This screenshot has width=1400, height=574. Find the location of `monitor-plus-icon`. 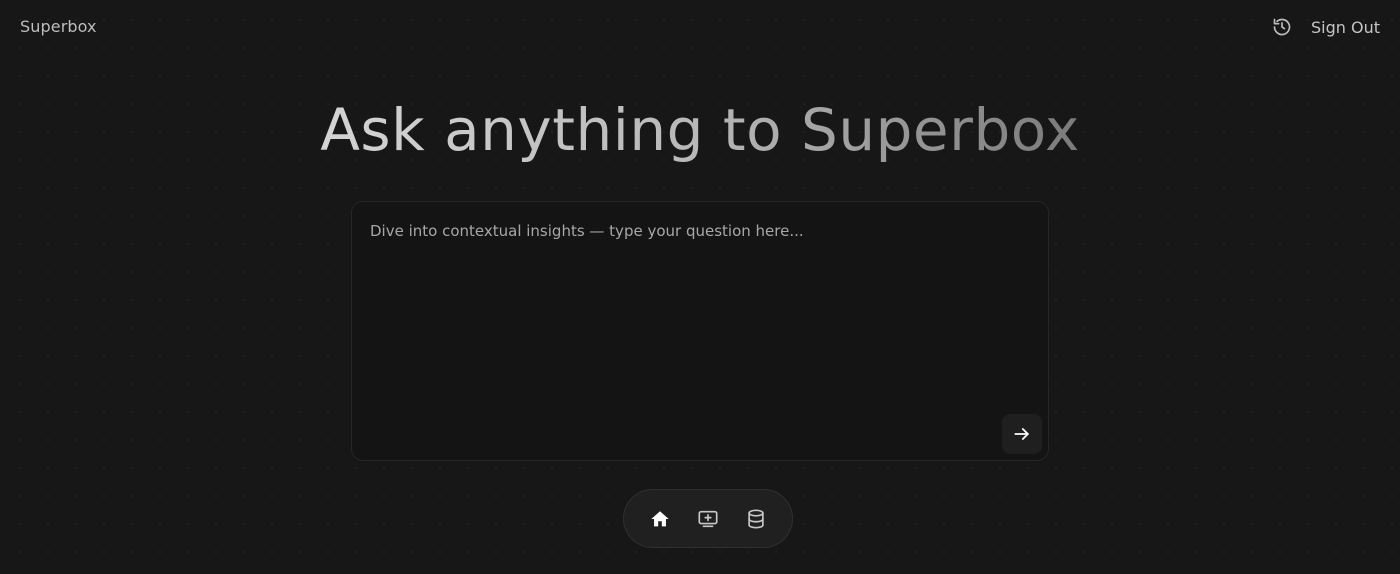

monitor-plus-icon is located at coordinates (708, 518).